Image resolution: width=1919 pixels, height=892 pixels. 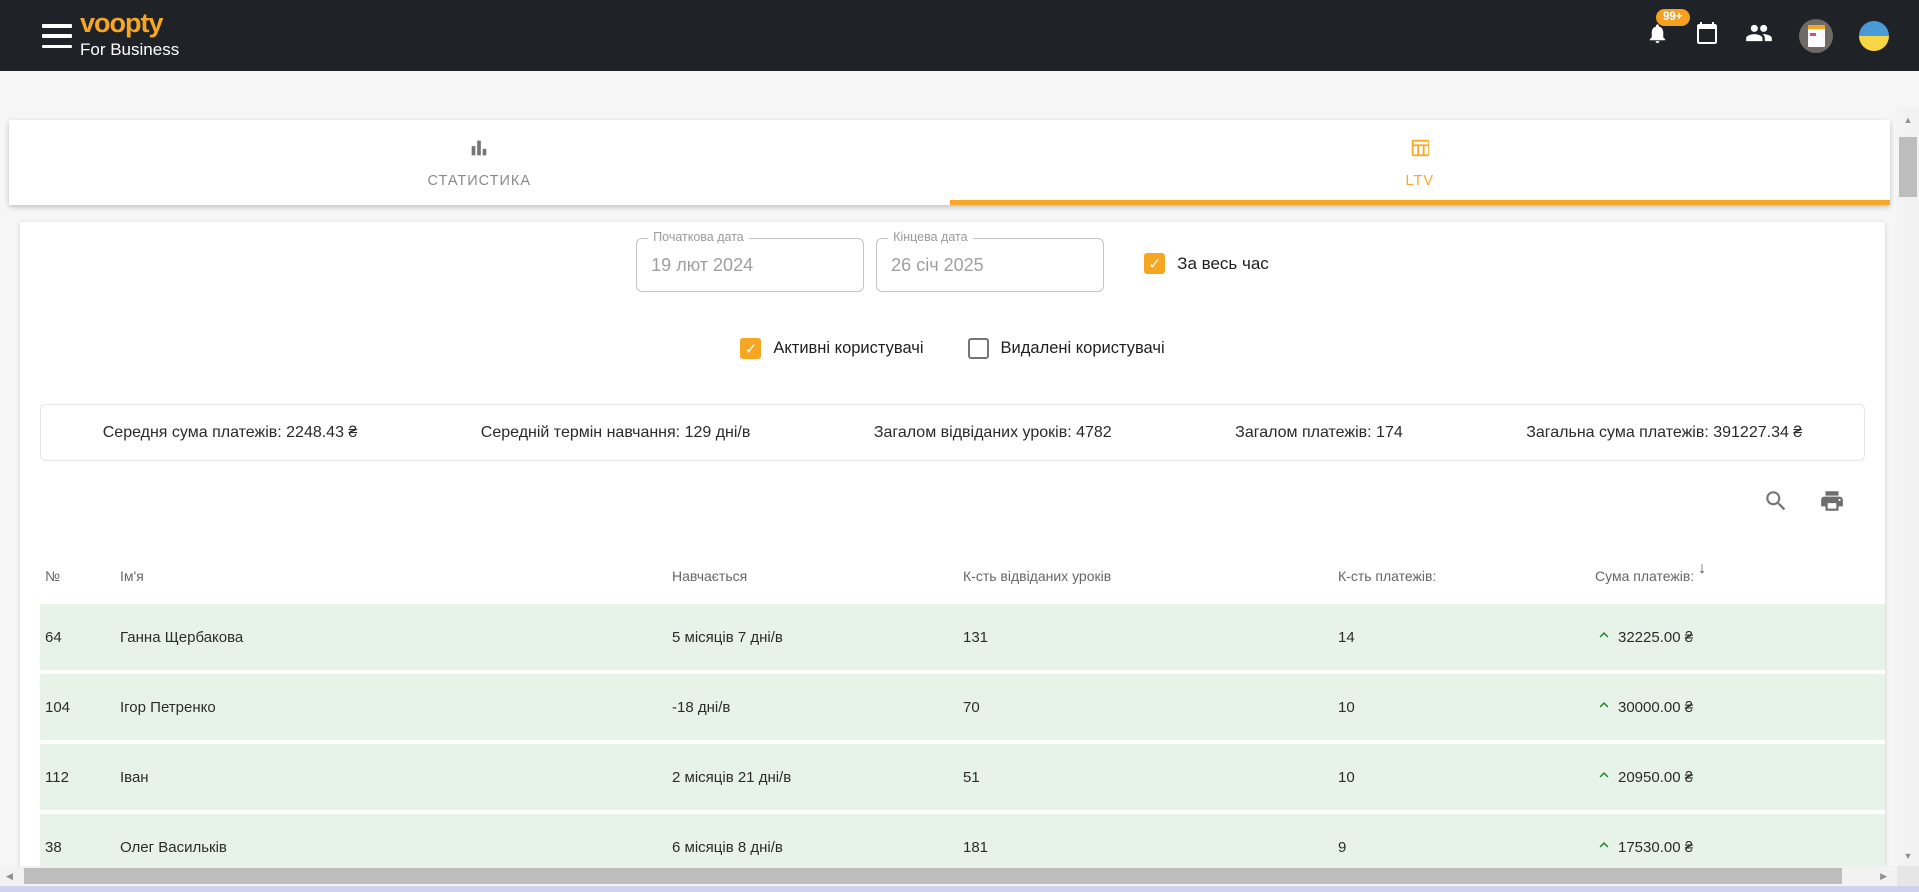 I want to click on row-number: 38, so click(x=53, y=847).